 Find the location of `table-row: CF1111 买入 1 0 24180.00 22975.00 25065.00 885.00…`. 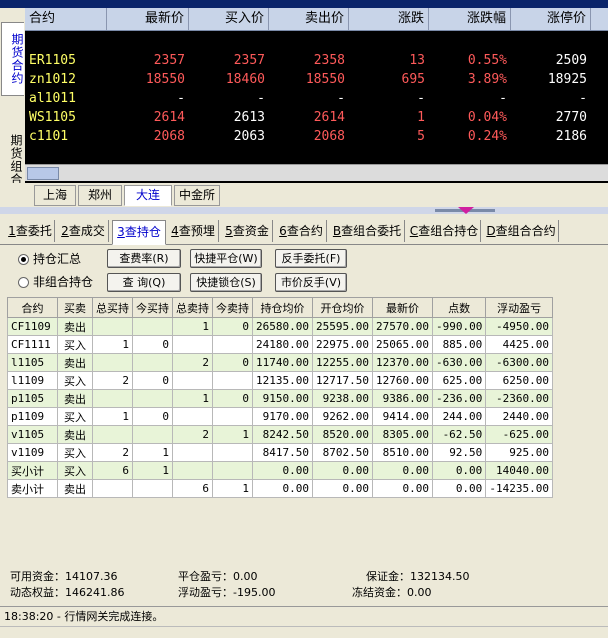

table-row: CF1111 买入 1 0 24180.00 22975.00 25065.00 885.00… is located at coordinates (280, 344).